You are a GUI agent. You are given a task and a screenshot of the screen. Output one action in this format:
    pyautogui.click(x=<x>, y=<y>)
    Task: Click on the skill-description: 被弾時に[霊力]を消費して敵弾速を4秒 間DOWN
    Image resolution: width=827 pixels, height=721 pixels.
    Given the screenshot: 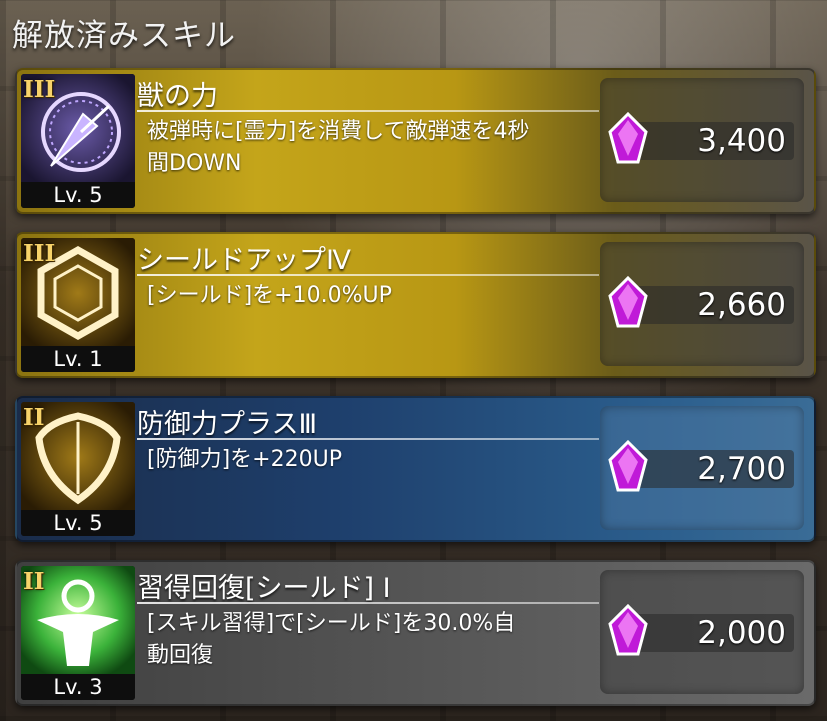 What is the action you would take?
    pyautogui.click(x=377, y=148)
    